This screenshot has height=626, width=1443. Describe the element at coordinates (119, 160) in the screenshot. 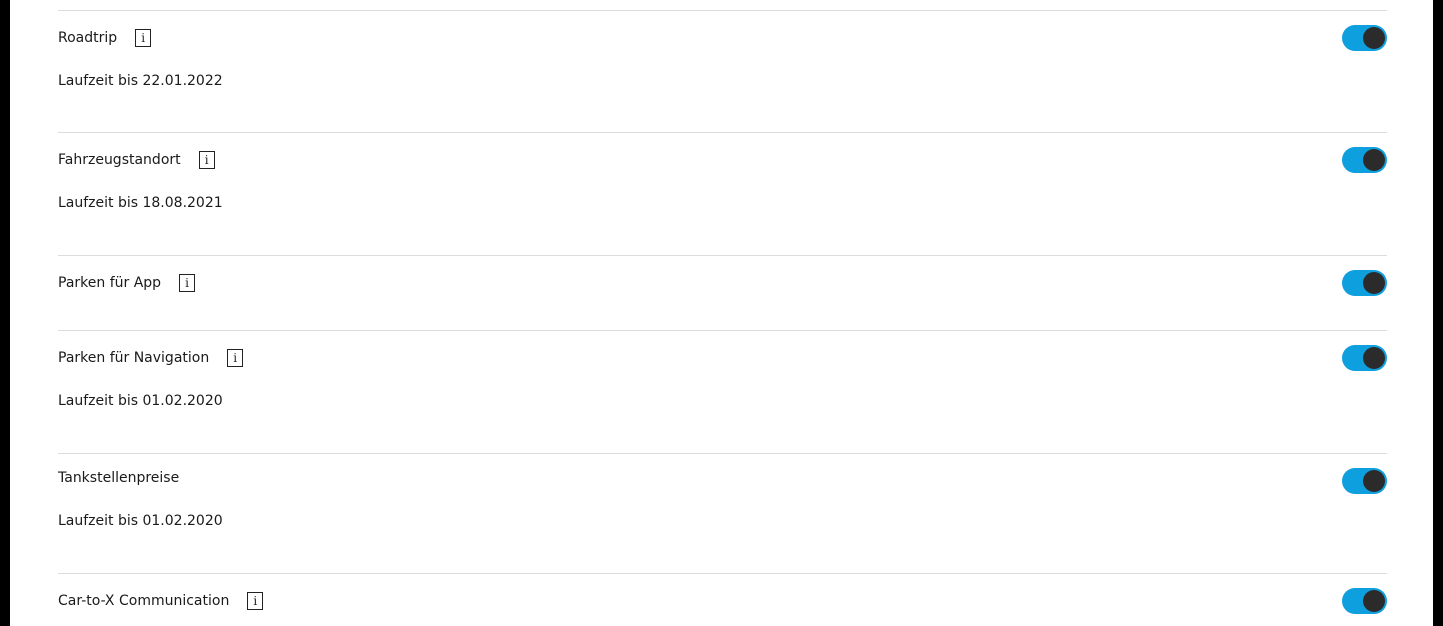

I see `service-label: Fahrzeugstandort` at that location.